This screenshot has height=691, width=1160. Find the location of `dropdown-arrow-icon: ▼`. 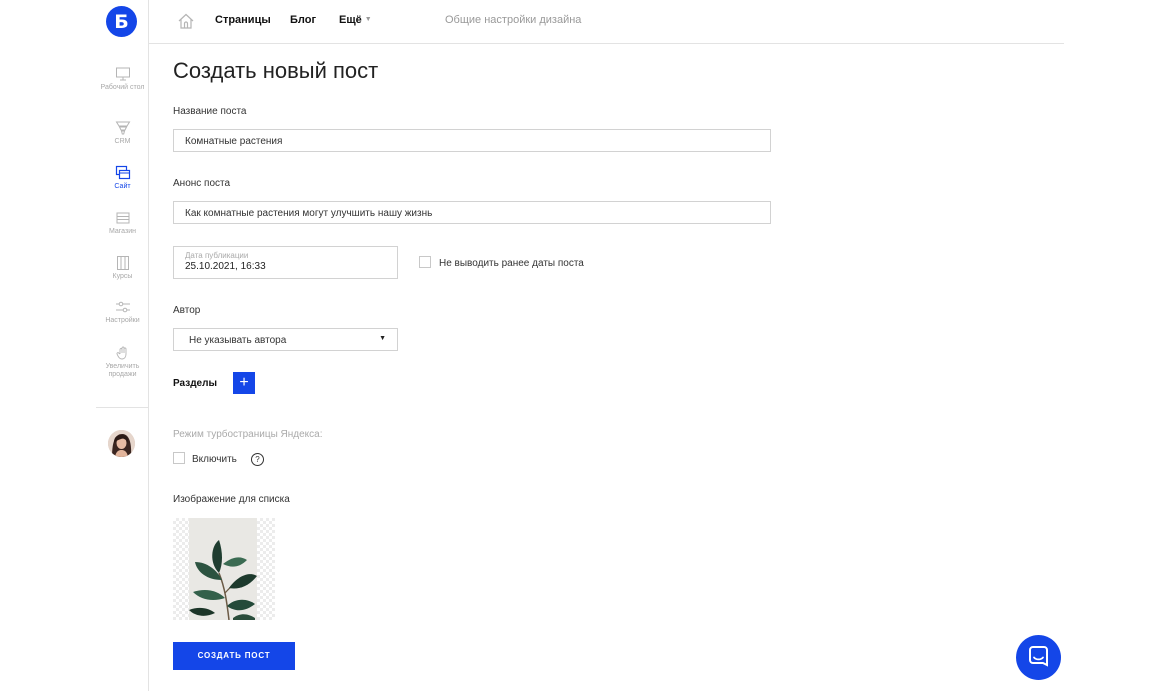

dropdown-arrow-icon: ▼ is located at coordinates (382, 338).